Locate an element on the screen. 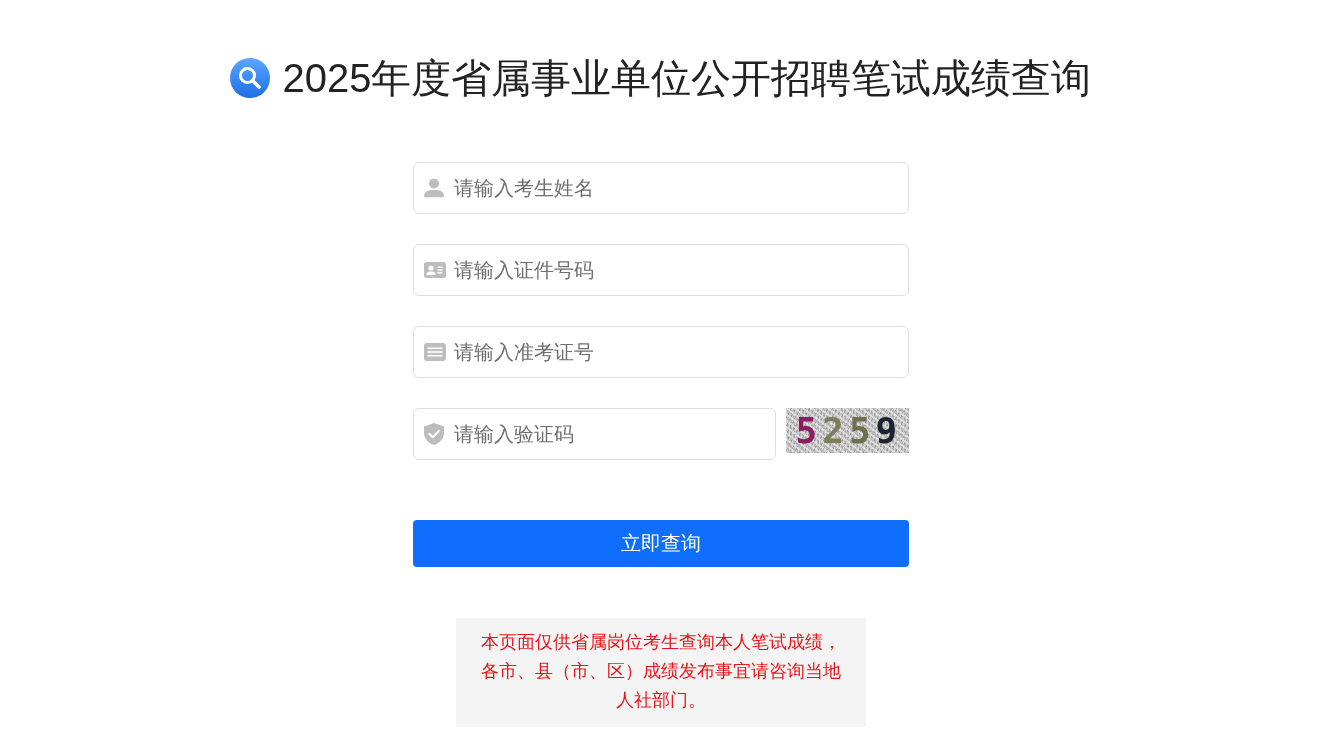 The image size is (1321, 742). list-icon is located at coordinates (434, 352).